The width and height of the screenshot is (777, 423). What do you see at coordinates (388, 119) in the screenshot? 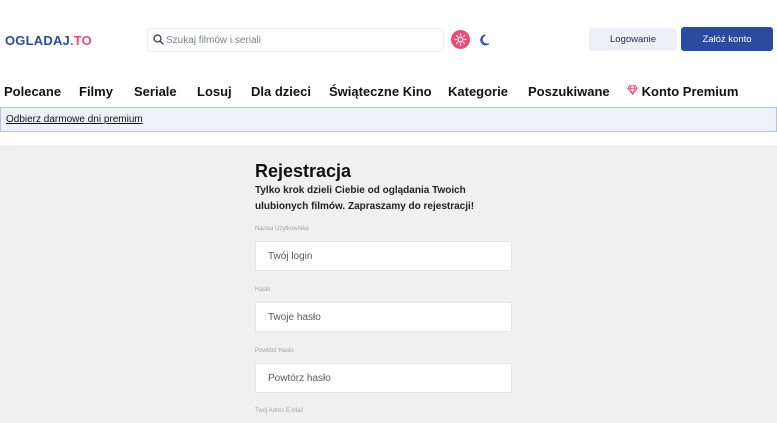
I see `premium-banner: Odbierz darmowe dni premium` at bounding box center [388, 119].